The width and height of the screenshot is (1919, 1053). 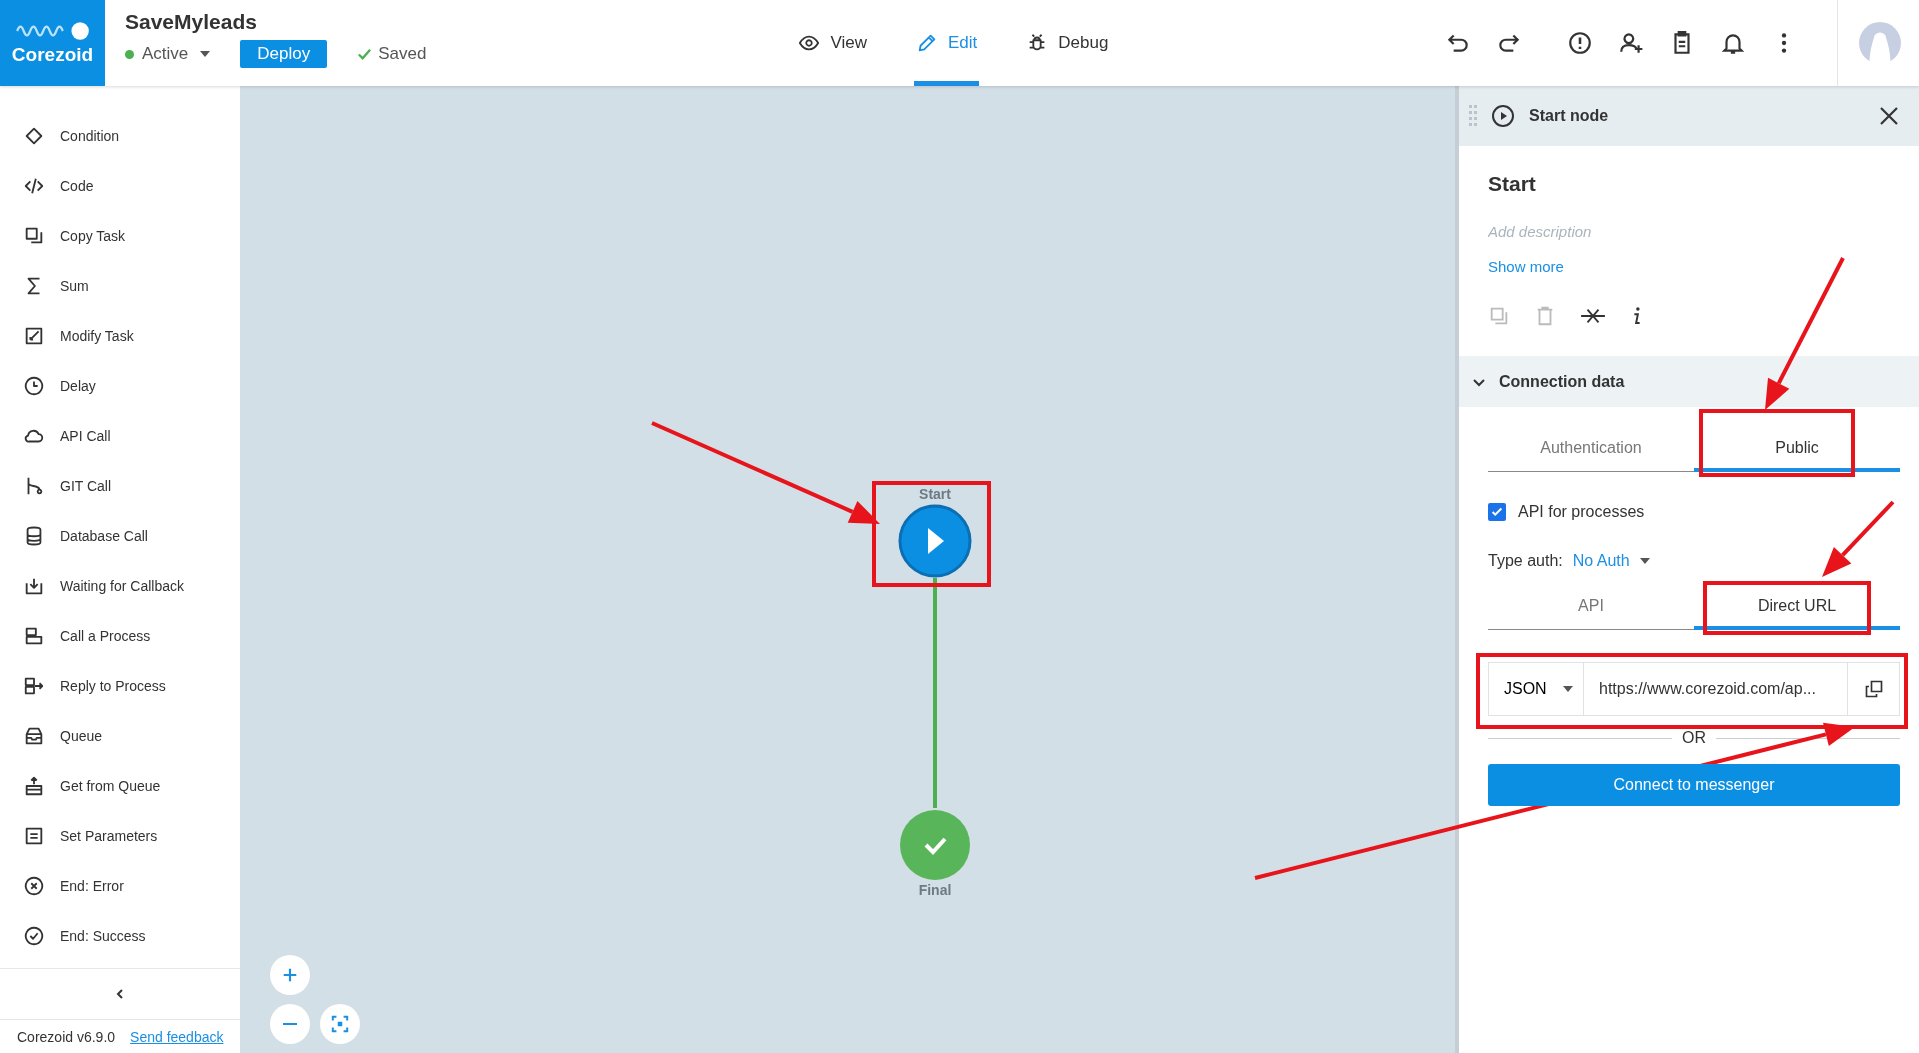 I want to click on separator-text: OR, so click(x=1694, y=738).